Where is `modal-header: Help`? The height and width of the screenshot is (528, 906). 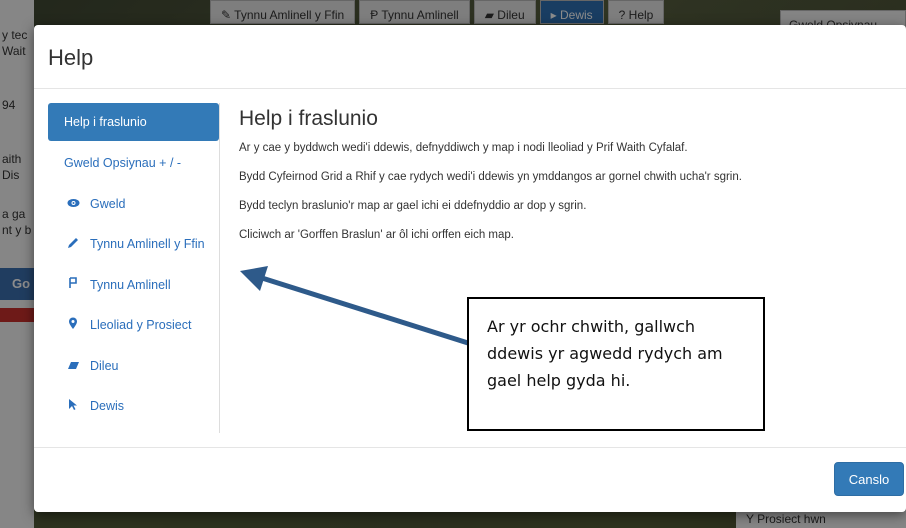 modal-header: Help is located at coordinates (470, 57).